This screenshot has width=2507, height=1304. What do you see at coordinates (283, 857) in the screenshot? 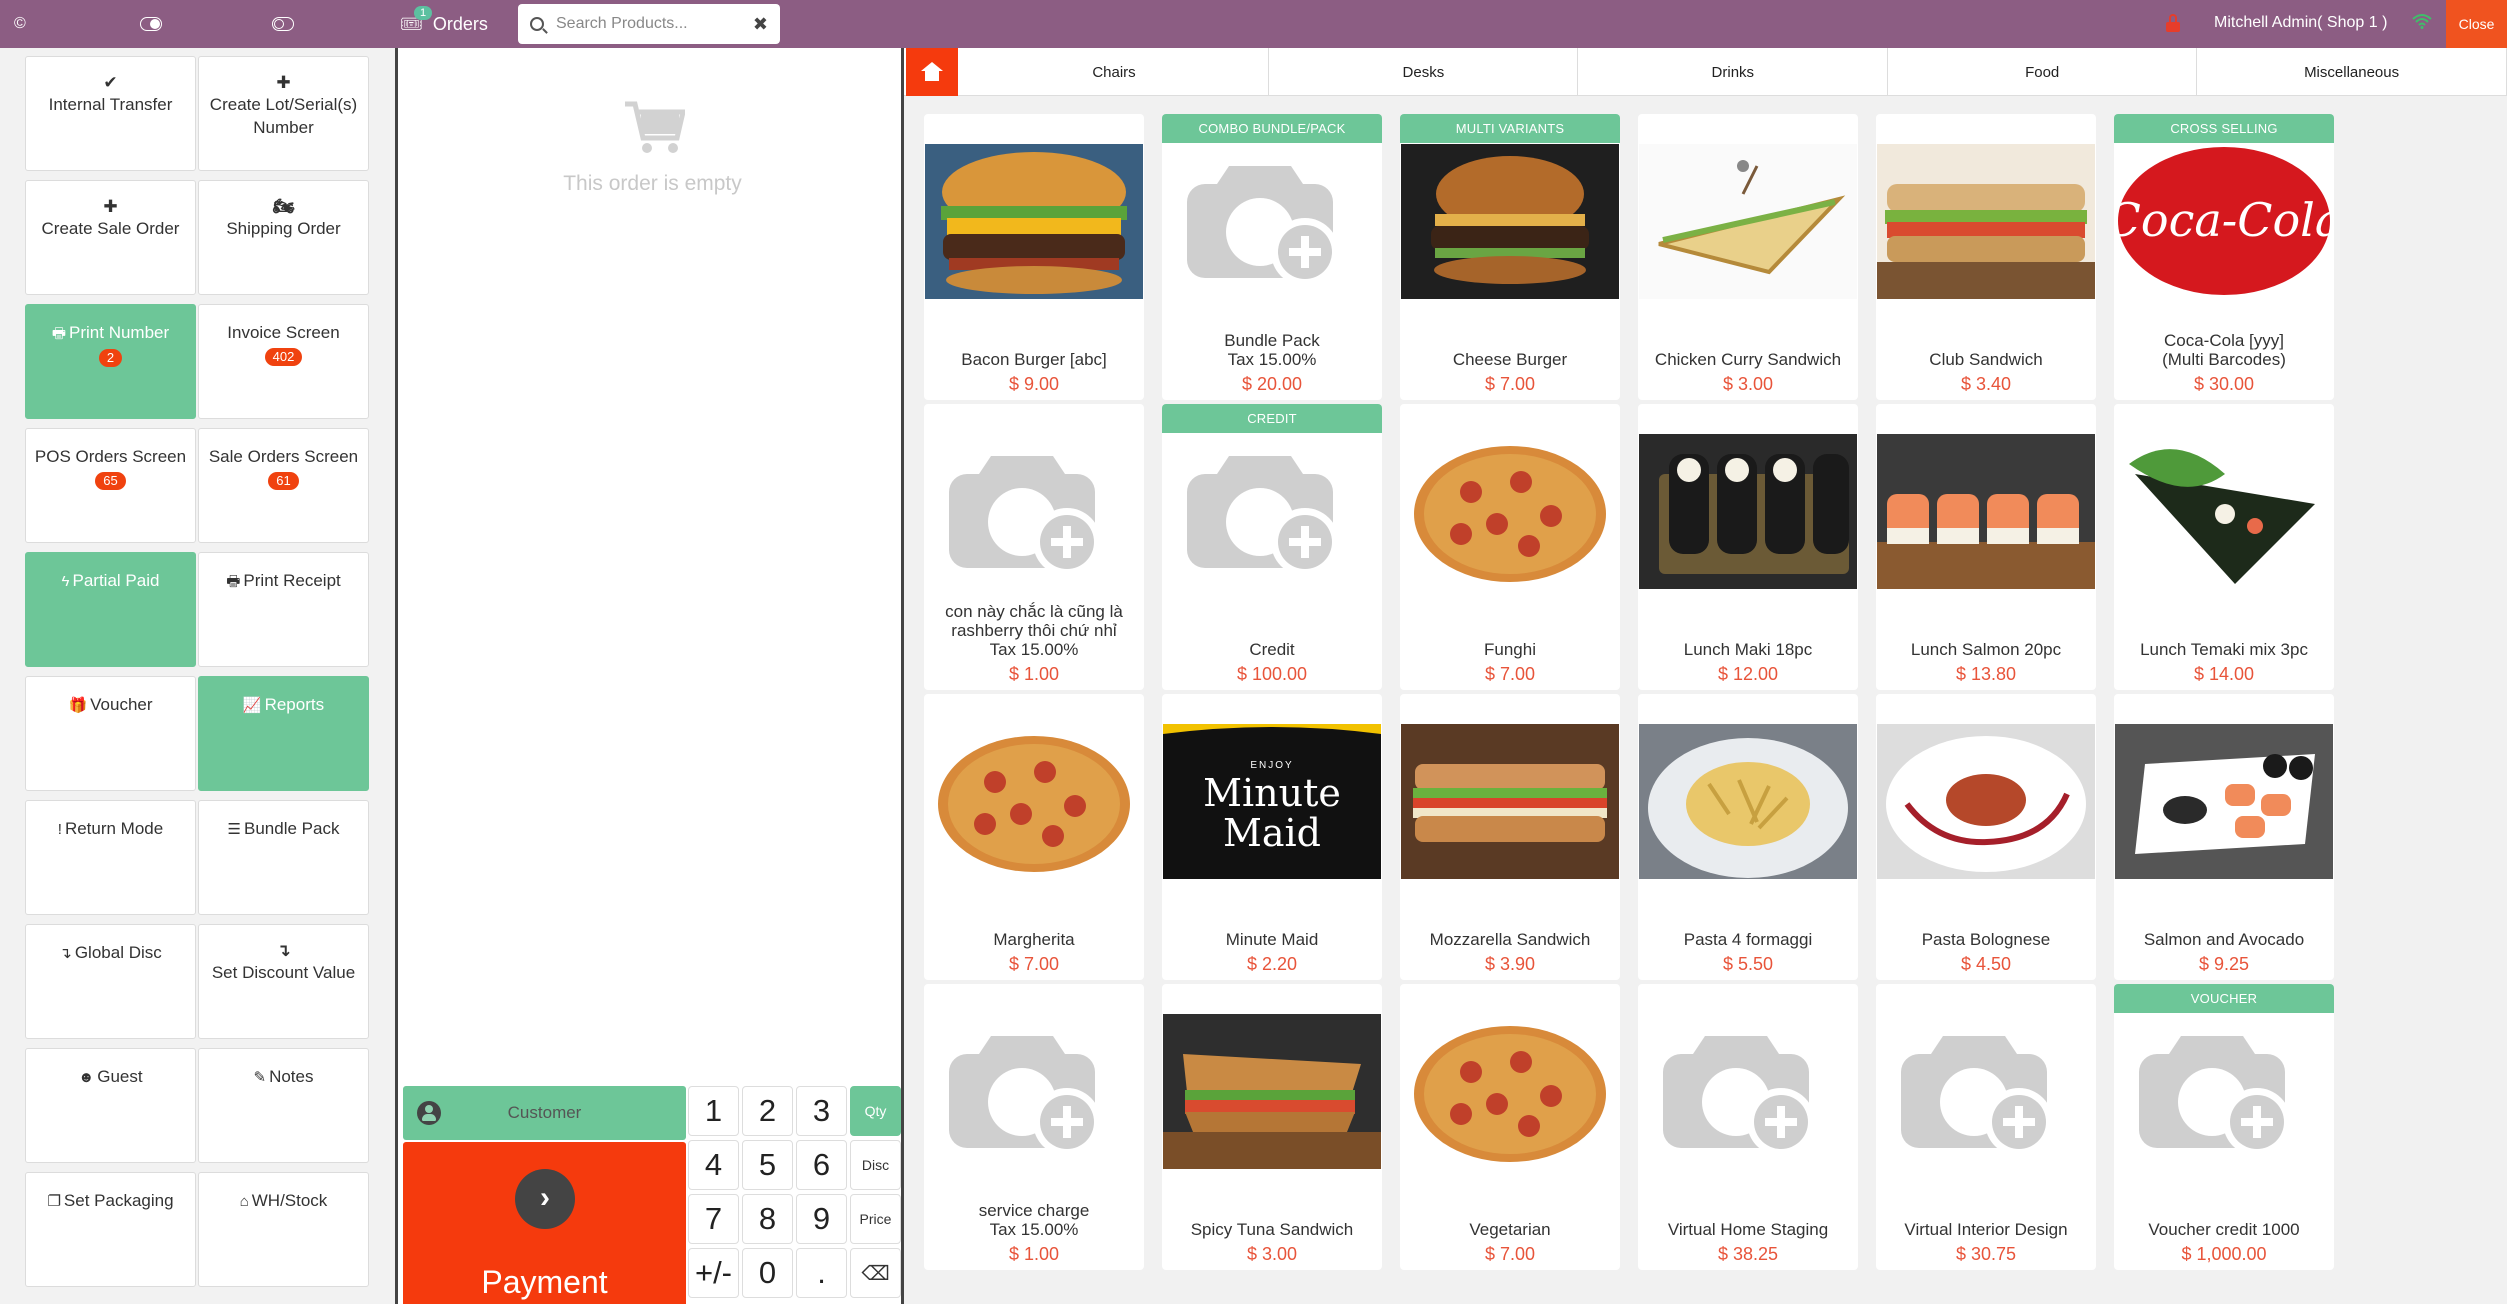
I see `action-bundle-pack-button: ☰ Bundle Pack` at bounding box center [283, 857].